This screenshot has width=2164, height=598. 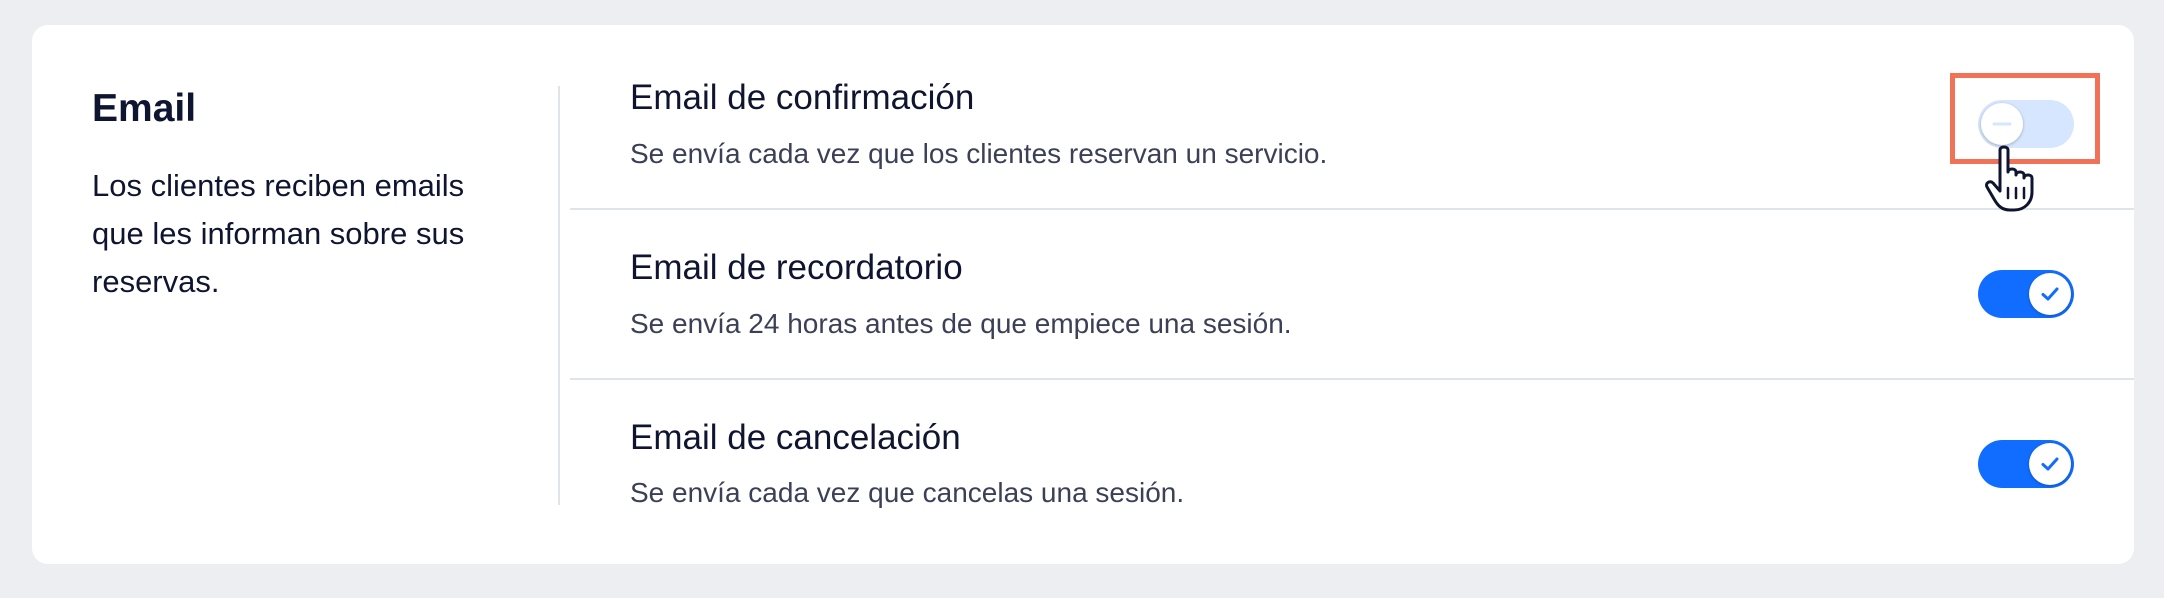 What do you see at coordinates (2026, 294) in the screenshot?
I see `reminder-email-toggle` at bounding box center [2026, 294].